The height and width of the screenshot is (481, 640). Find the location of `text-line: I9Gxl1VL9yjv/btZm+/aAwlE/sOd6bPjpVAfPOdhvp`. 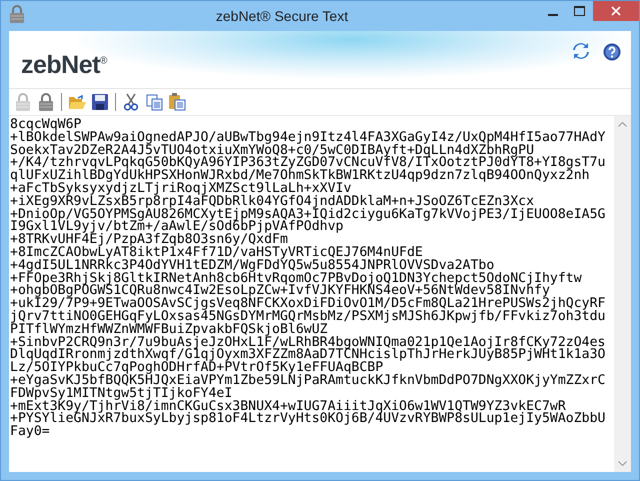

text-line: I9Gxl1VL9yjv/btZm+/aAwlE/sOd6bPjpVAfPOdhvp is located at coordinates (177, 227).